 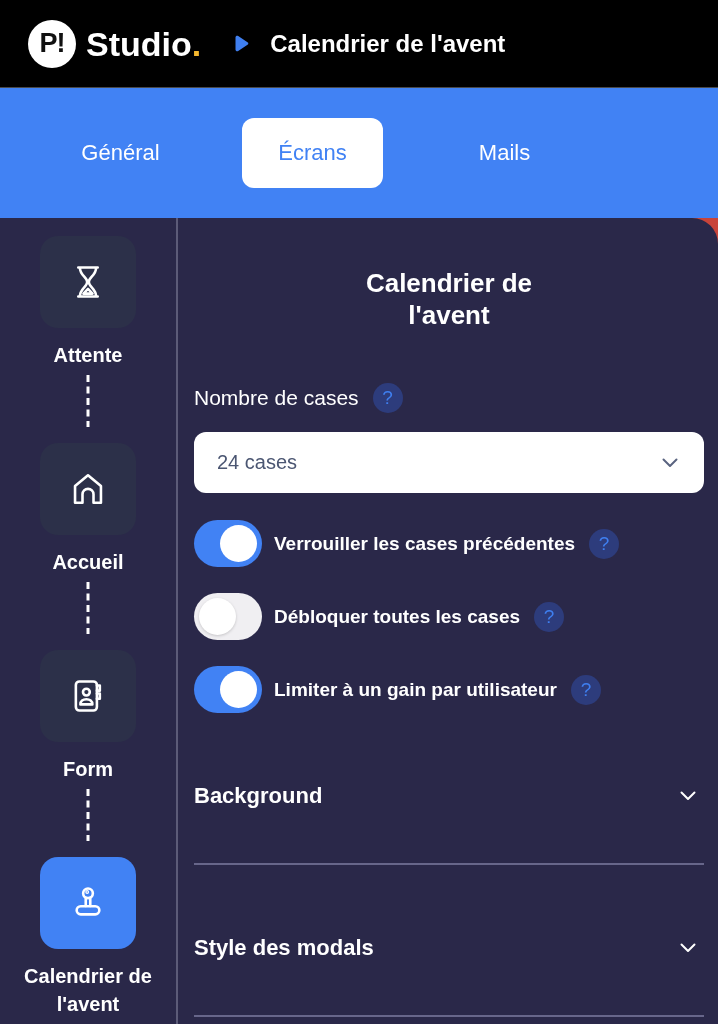 I want to click on toggle-label: Débloquer toutes les cases, so click(x=397, y=616).